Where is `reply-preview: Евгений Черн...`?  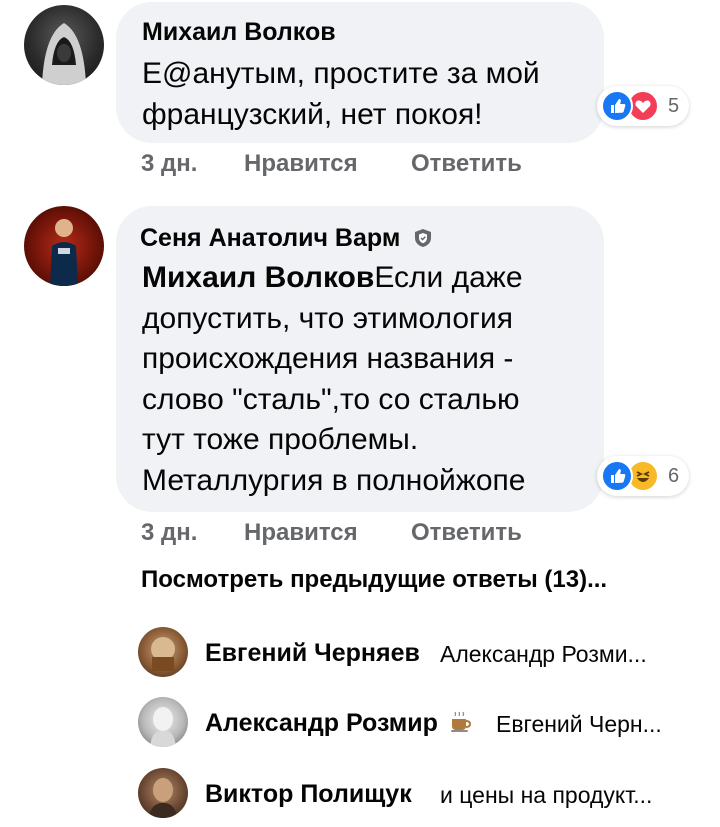
reply-preview: Евгений Черн... is located at coordinates (579, 724).